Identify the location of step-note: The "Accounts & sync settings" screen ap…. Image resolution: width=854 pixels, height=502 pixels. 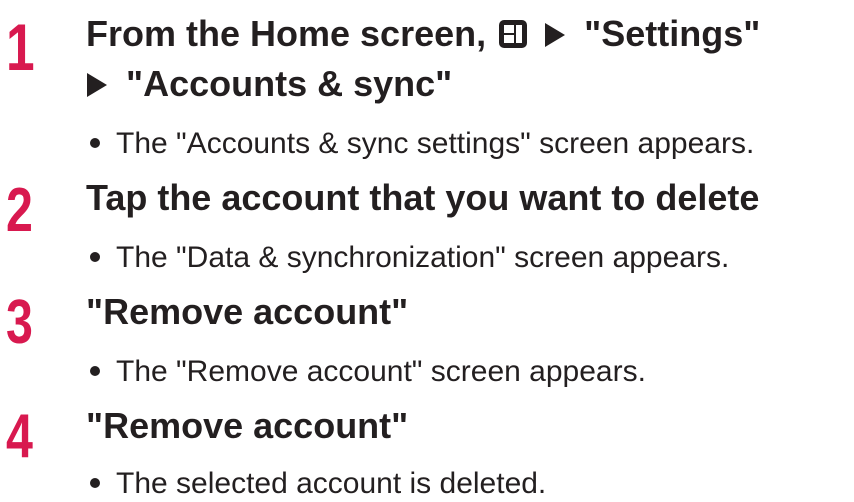
(422, 144).